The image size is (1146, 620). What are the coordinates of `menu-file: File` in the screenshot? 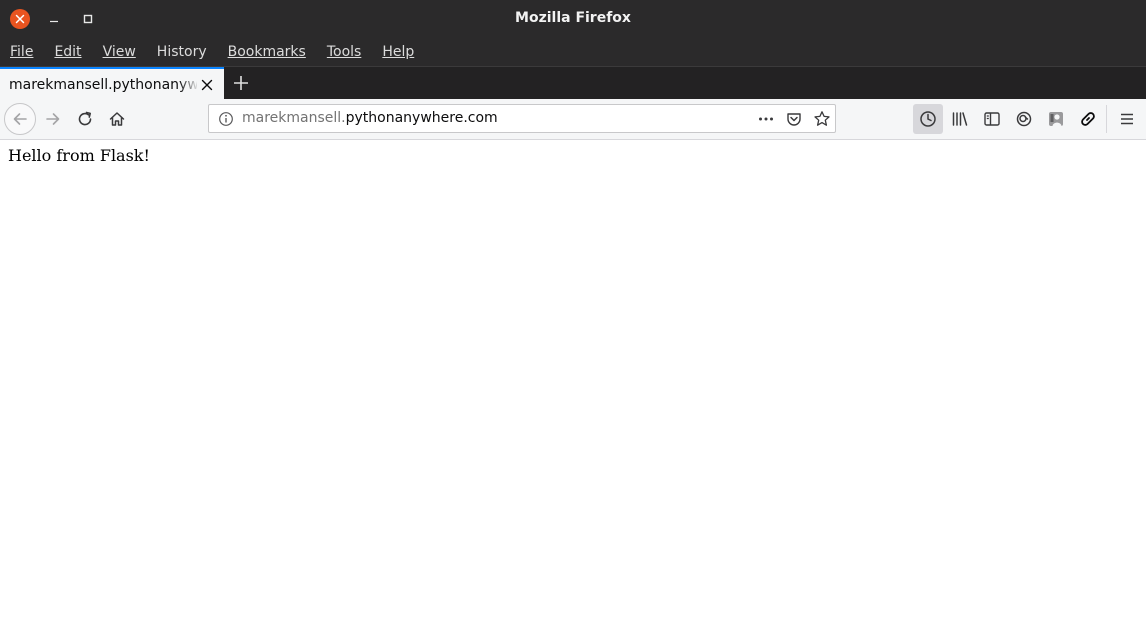 It's located at (21, 52).